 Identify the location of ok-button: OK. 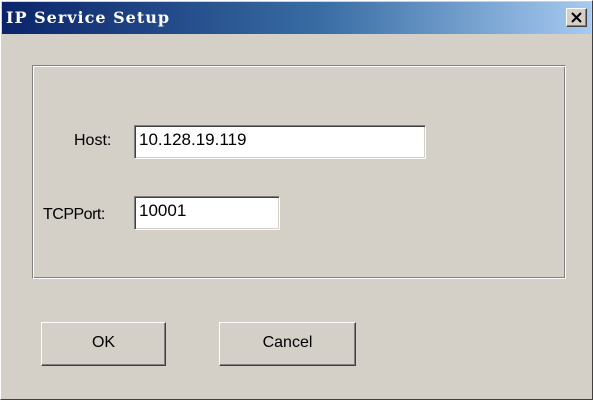
(103, 344).